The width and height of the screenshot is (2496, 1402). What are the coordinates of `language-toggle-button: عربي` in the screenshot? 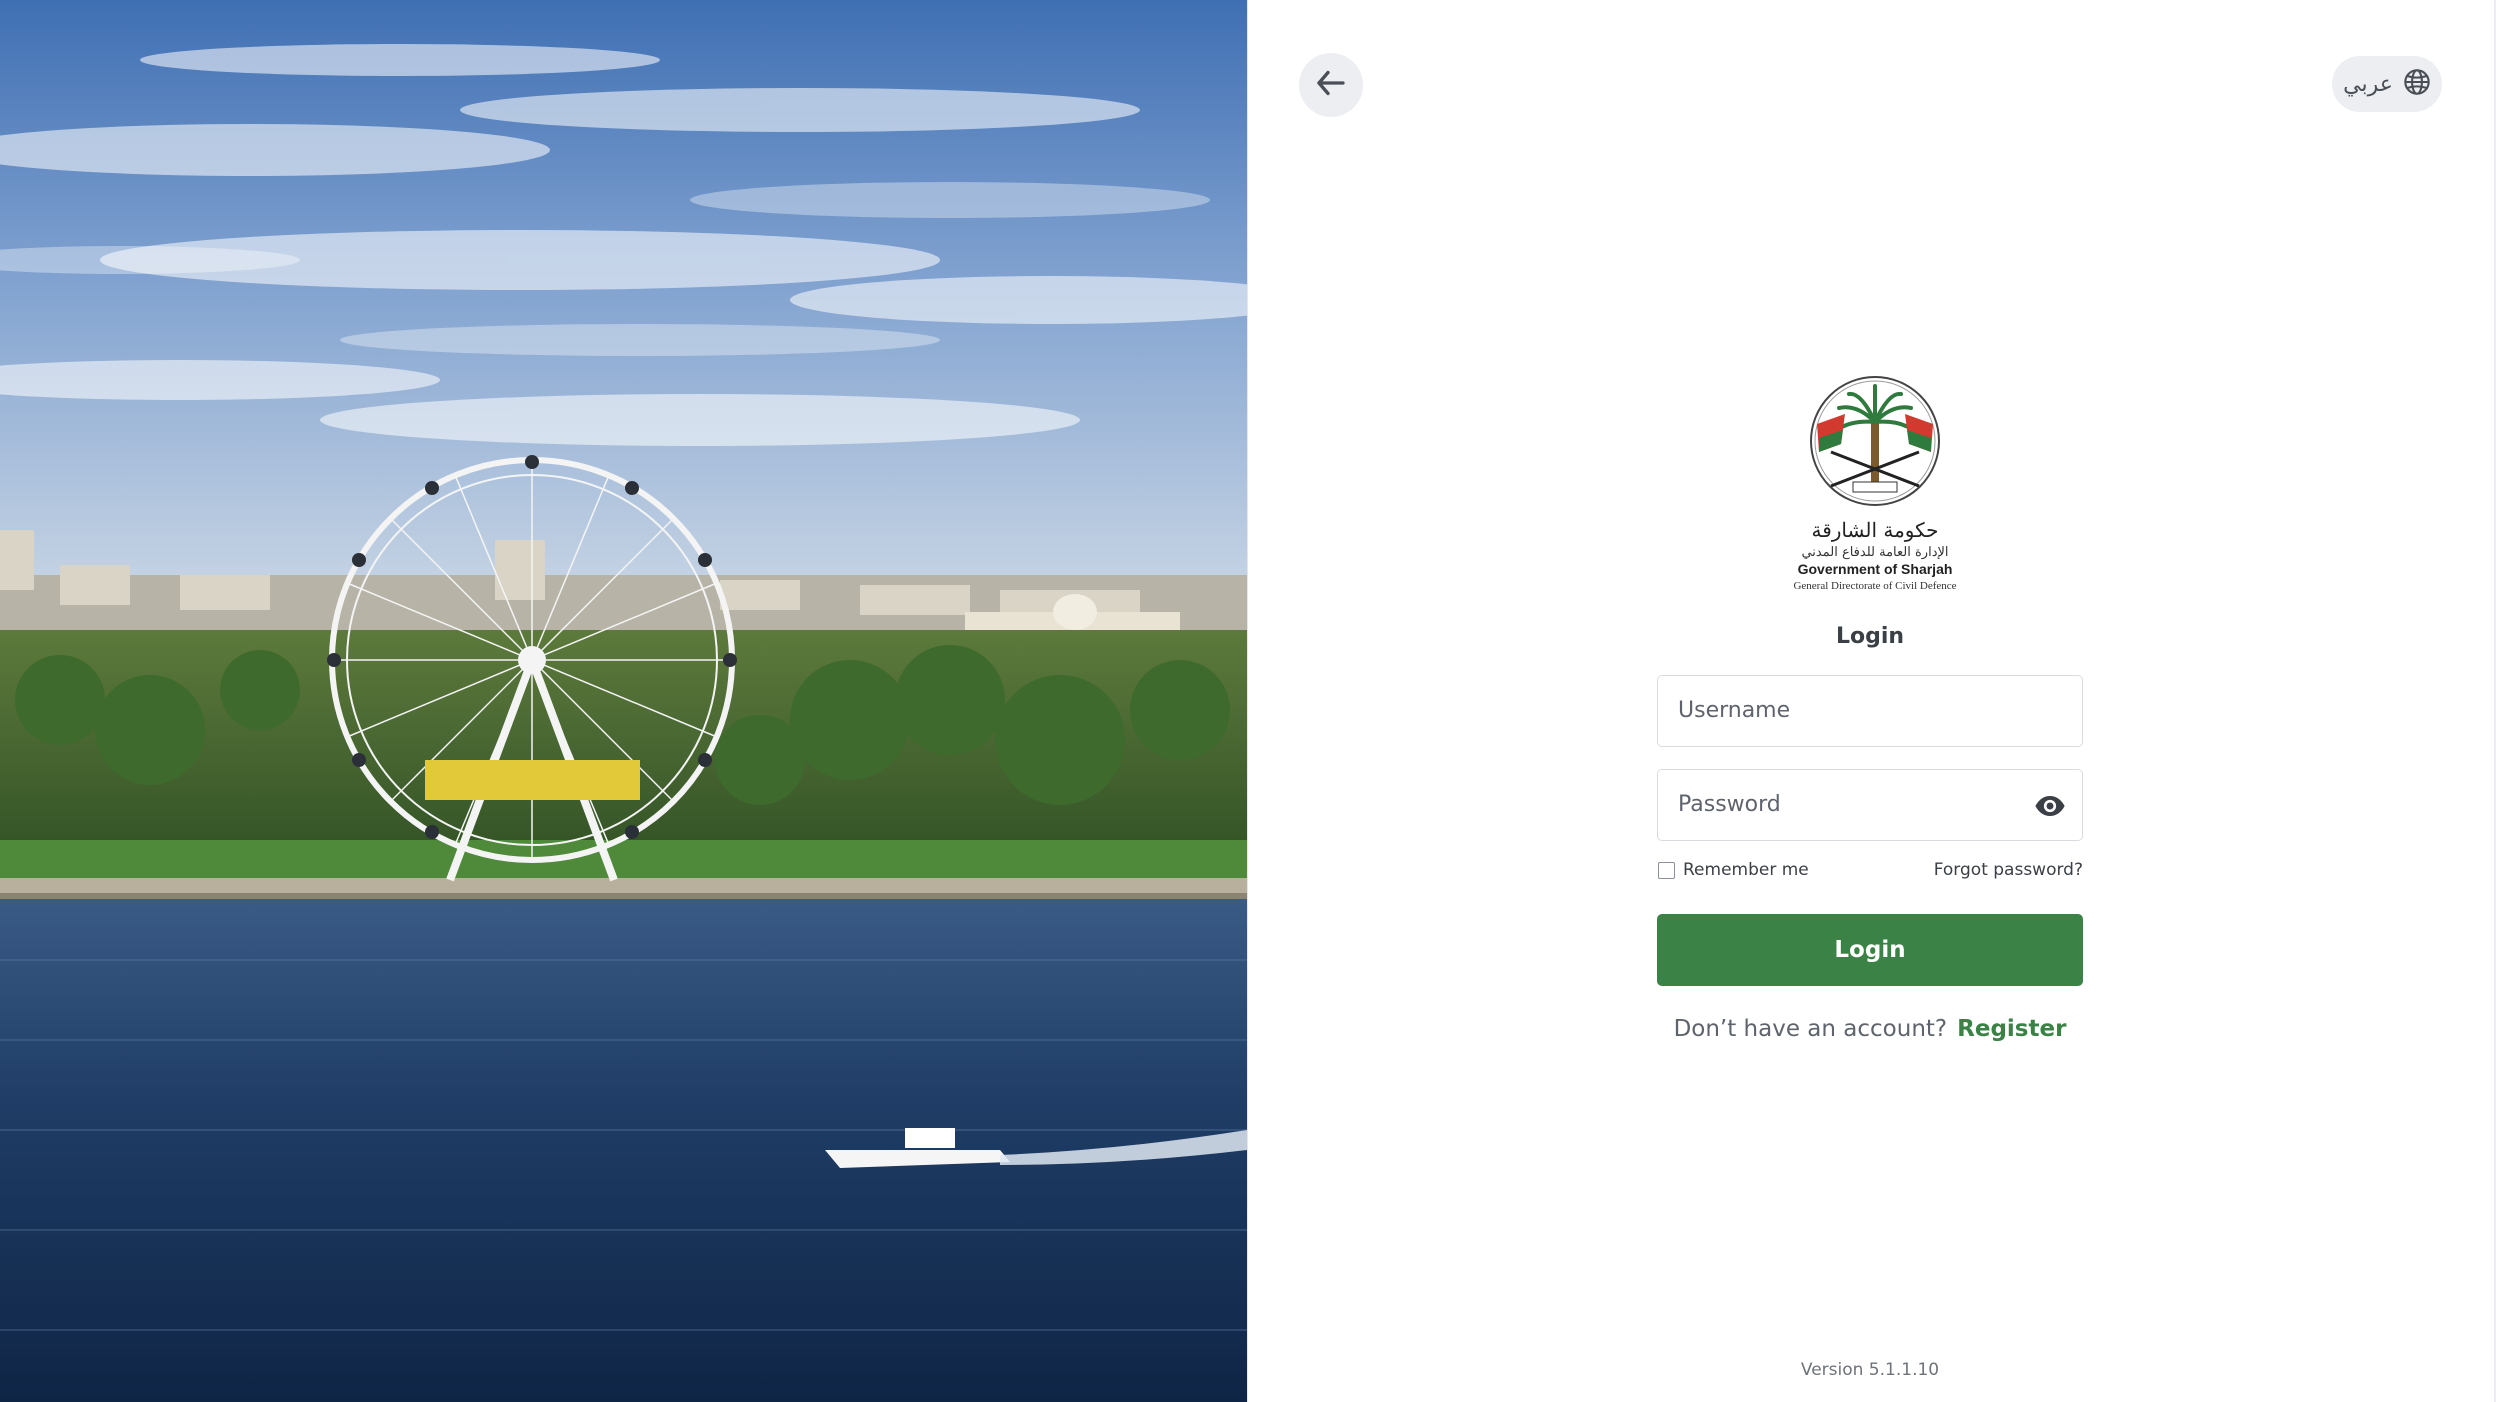 It's located at (2387, 84).